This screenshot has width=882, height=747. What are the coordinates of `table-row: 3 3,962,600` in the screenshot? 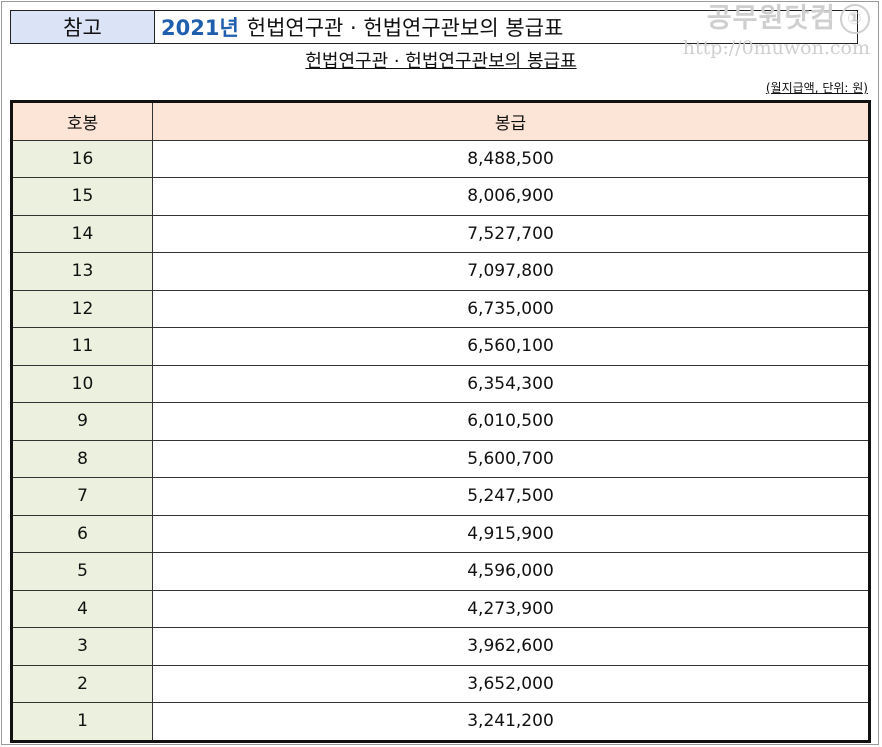 It's located at (440, 646).